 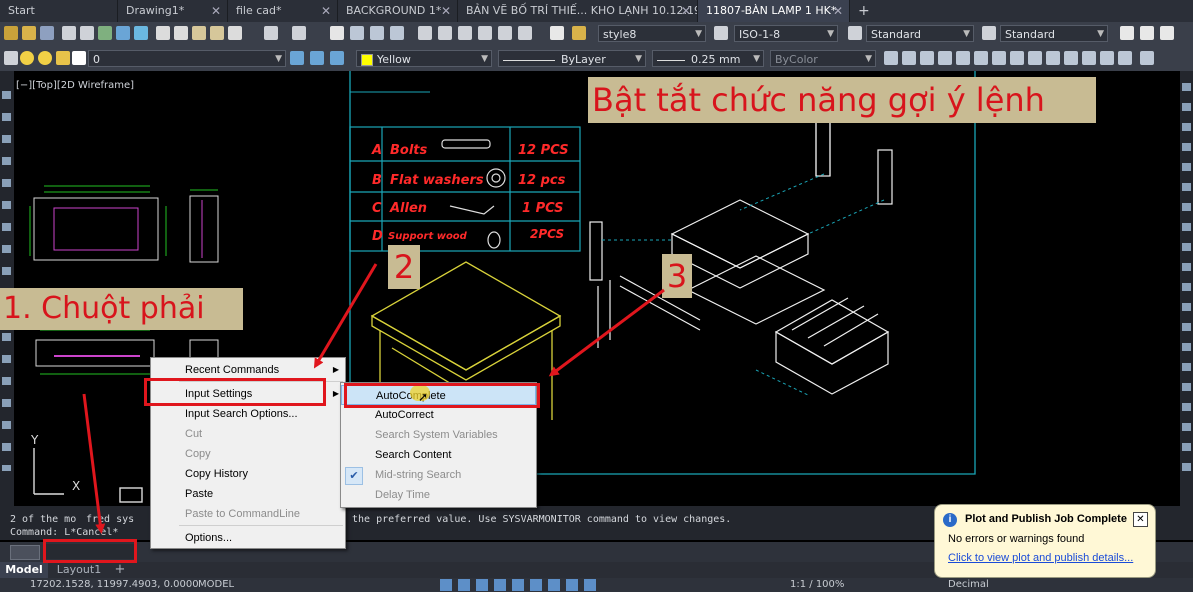 What do you see at coordinates (1016, 539) in the screenshot?
I see `notification-body: No errors or warnings found` at bounding box center [1016, 539].